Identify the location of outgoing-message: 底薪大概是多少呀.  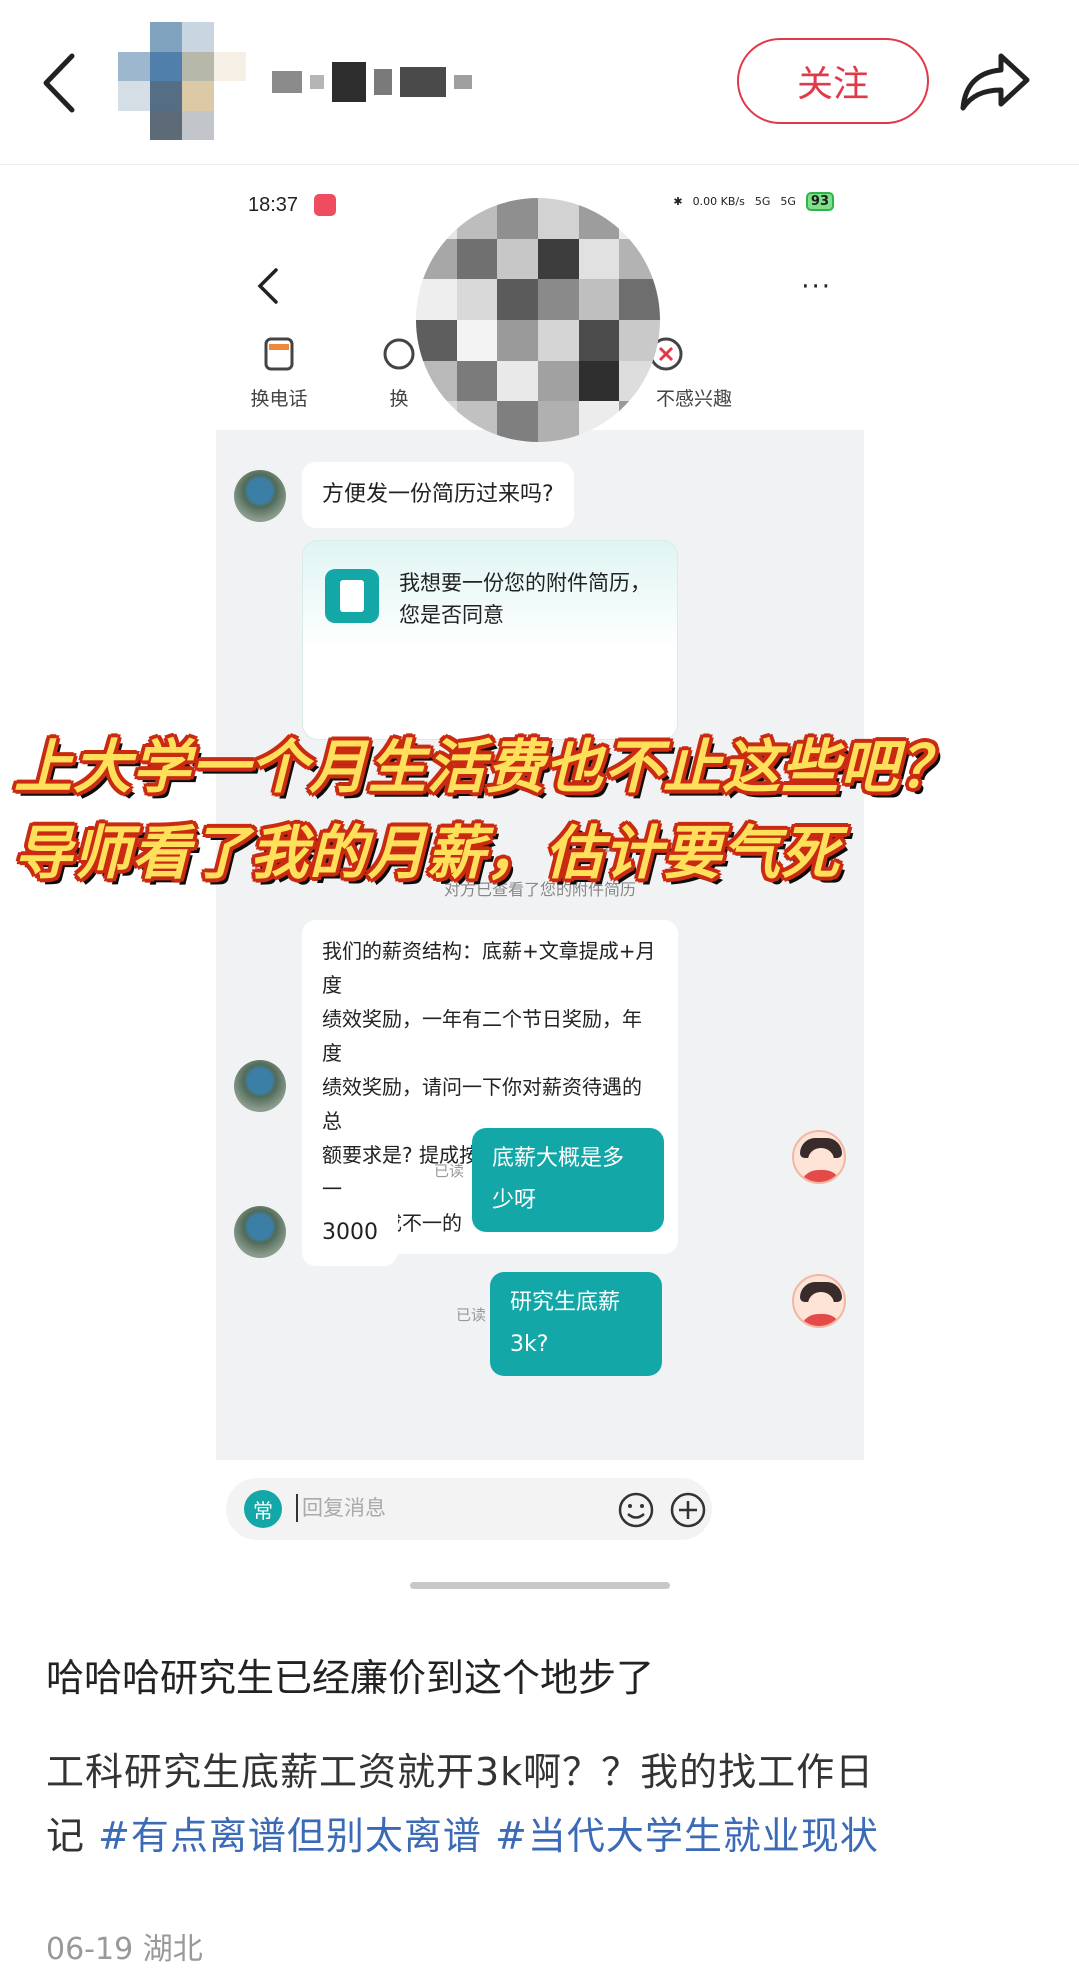
(568, 1180).